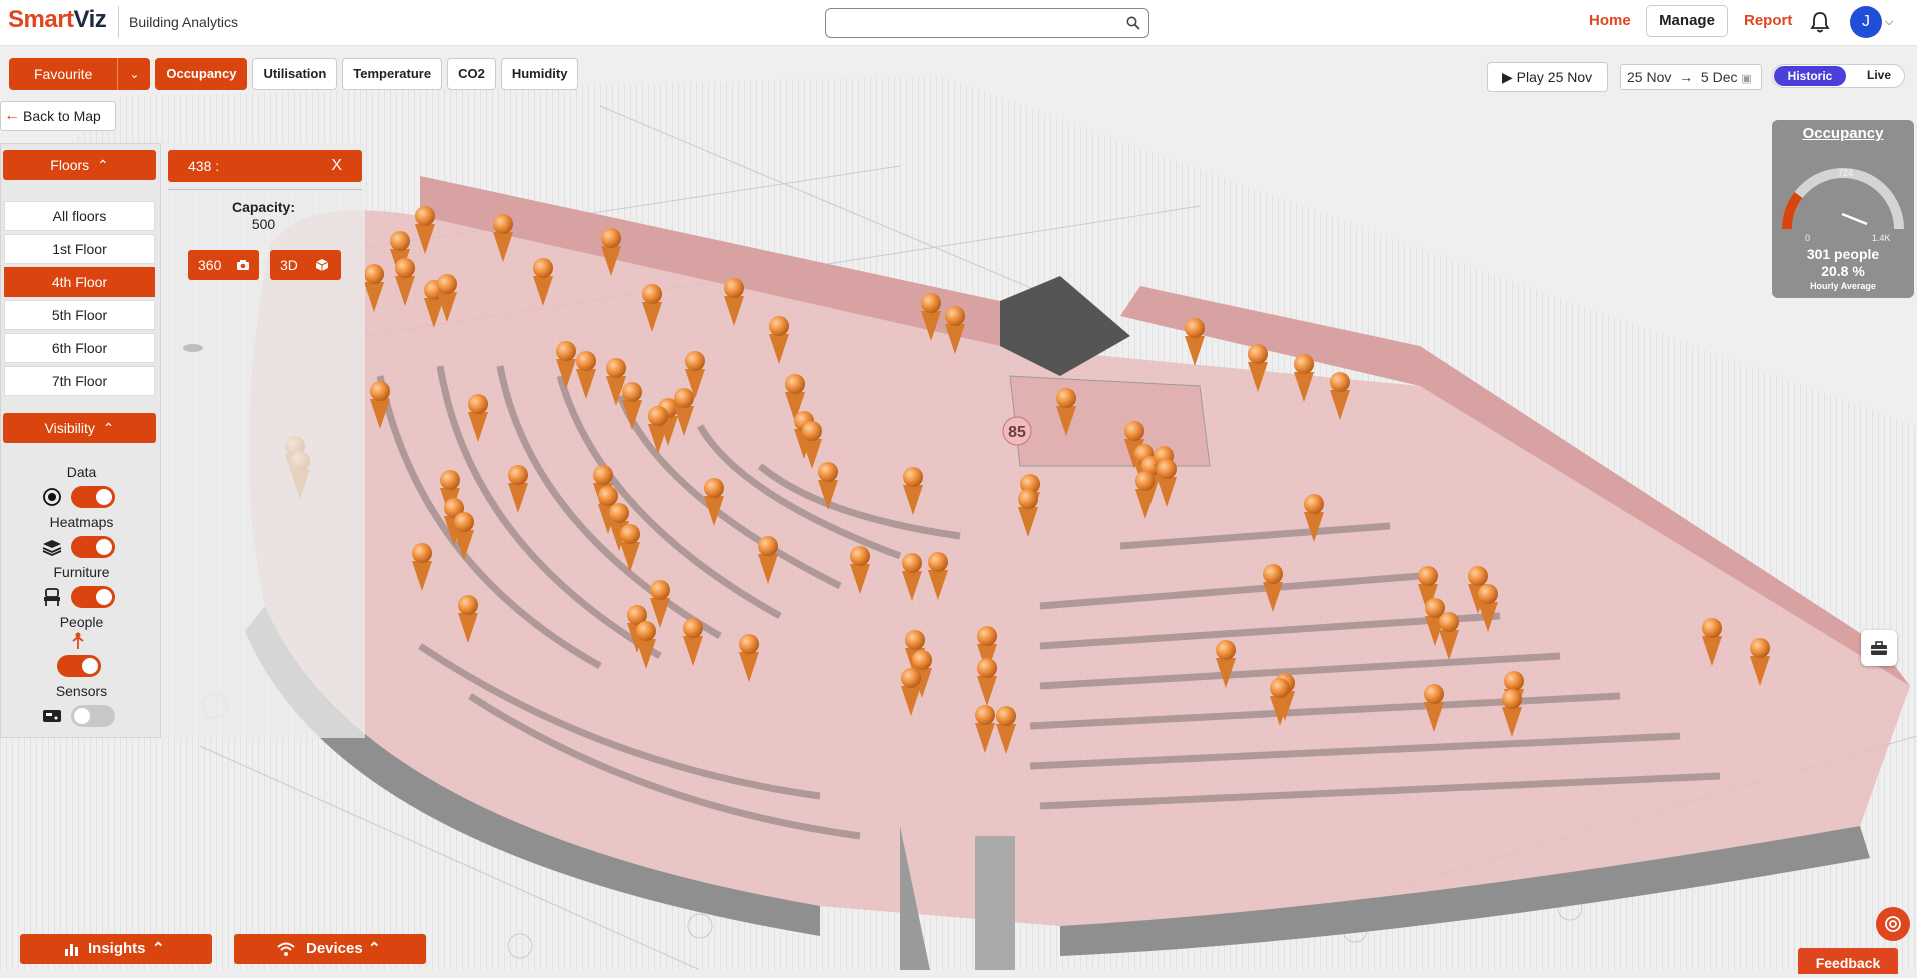 This screenshot has width=1917, height=978. What do you see at coordinates (1843, 199) in the screenshot?
I see `gauge-dial` at bounding box center [1843, 199].